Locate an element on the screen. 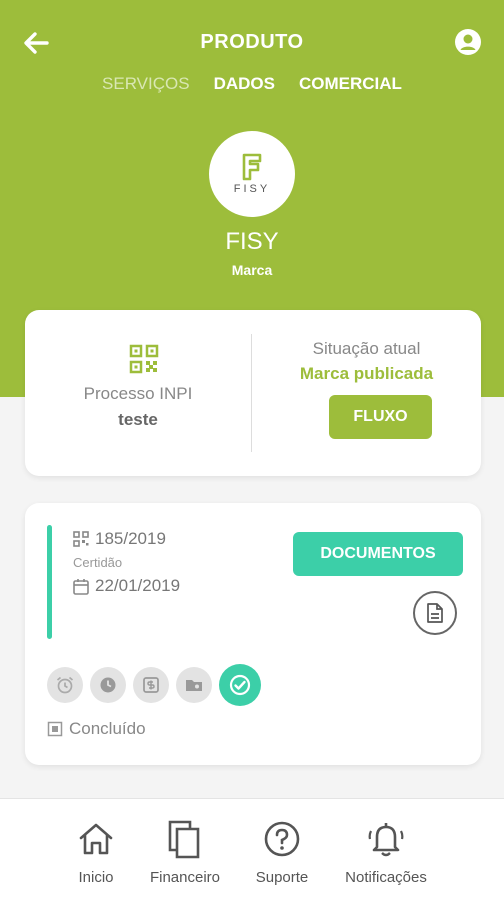  brand-name: FISY is located at coordinates (252, 241).